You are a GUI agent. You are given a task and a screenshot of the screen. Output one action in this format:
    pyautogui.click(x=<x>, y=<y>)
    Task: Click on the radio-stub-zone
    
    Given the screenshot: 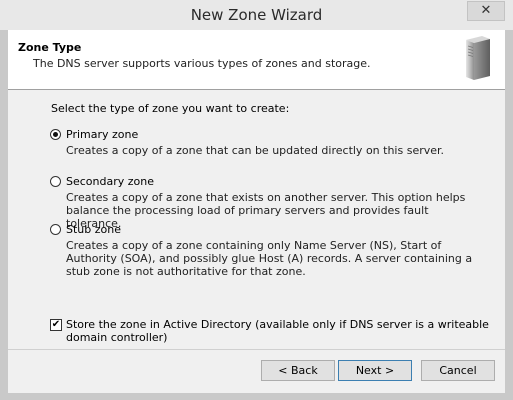 What is the action you would take?
    pyautogui.click(x=55, y=229)
    